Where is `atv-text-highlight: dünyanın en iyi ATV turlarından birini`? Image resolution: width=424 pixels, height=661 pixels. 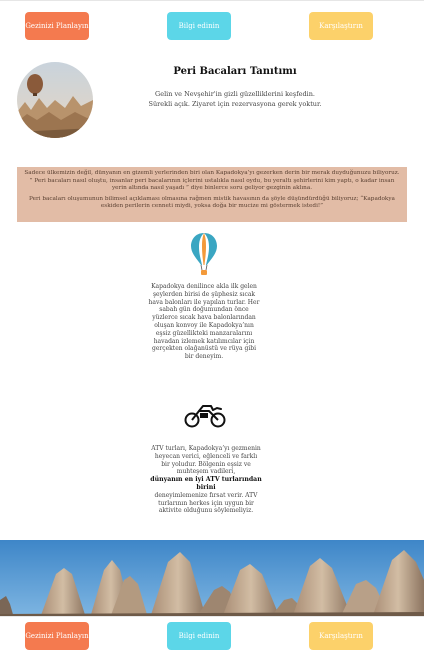
atv-text-highlight: dünyanın en iyi ATV turlarından birini is located at coordinates (206, 483).